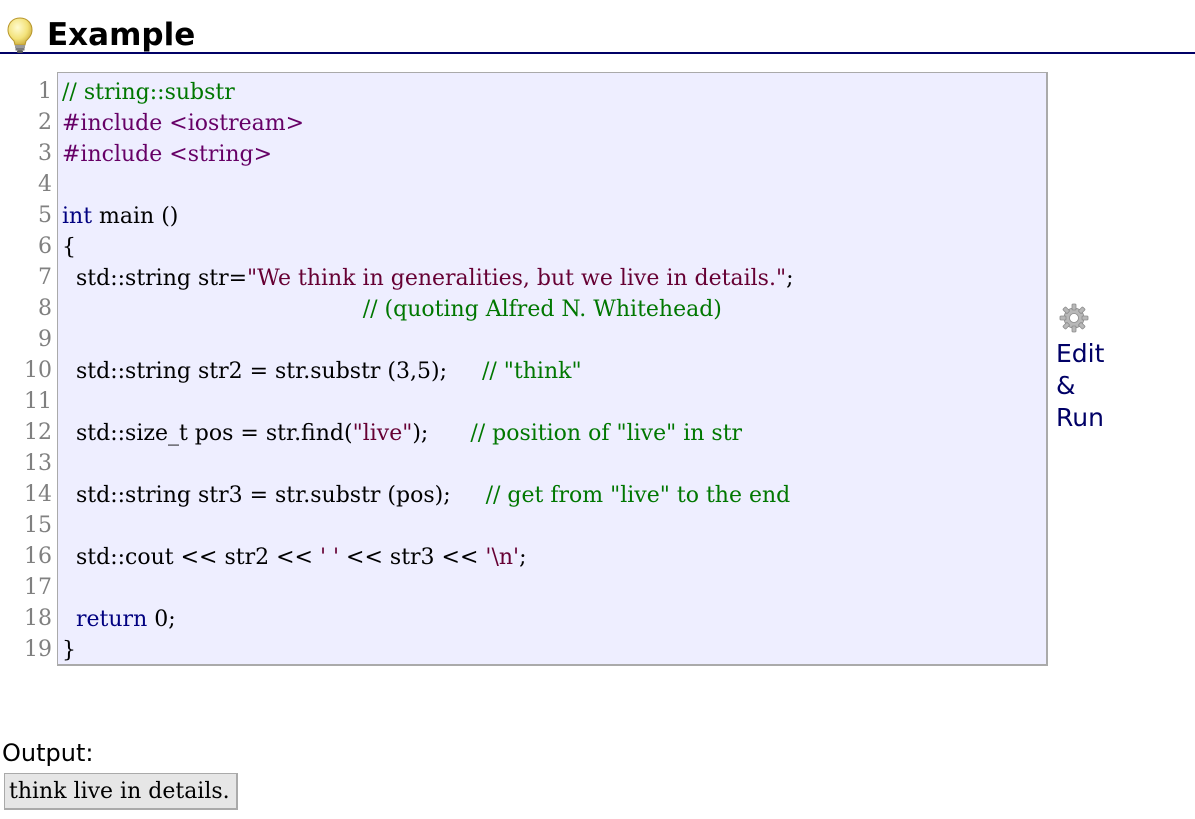 This screenshot has width=1195, height=819. What do you see at coordinates (552, 247) in the screenshot?
I see `code-line: {` at bounding box center [552, 247].